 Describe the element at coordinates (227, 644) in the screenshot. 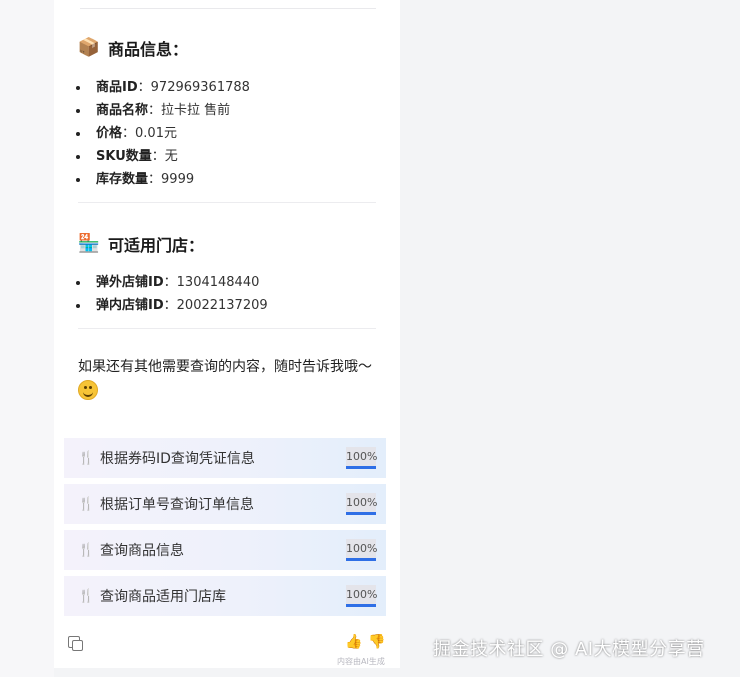

I see `message-actions: 👍 👎` at that location.